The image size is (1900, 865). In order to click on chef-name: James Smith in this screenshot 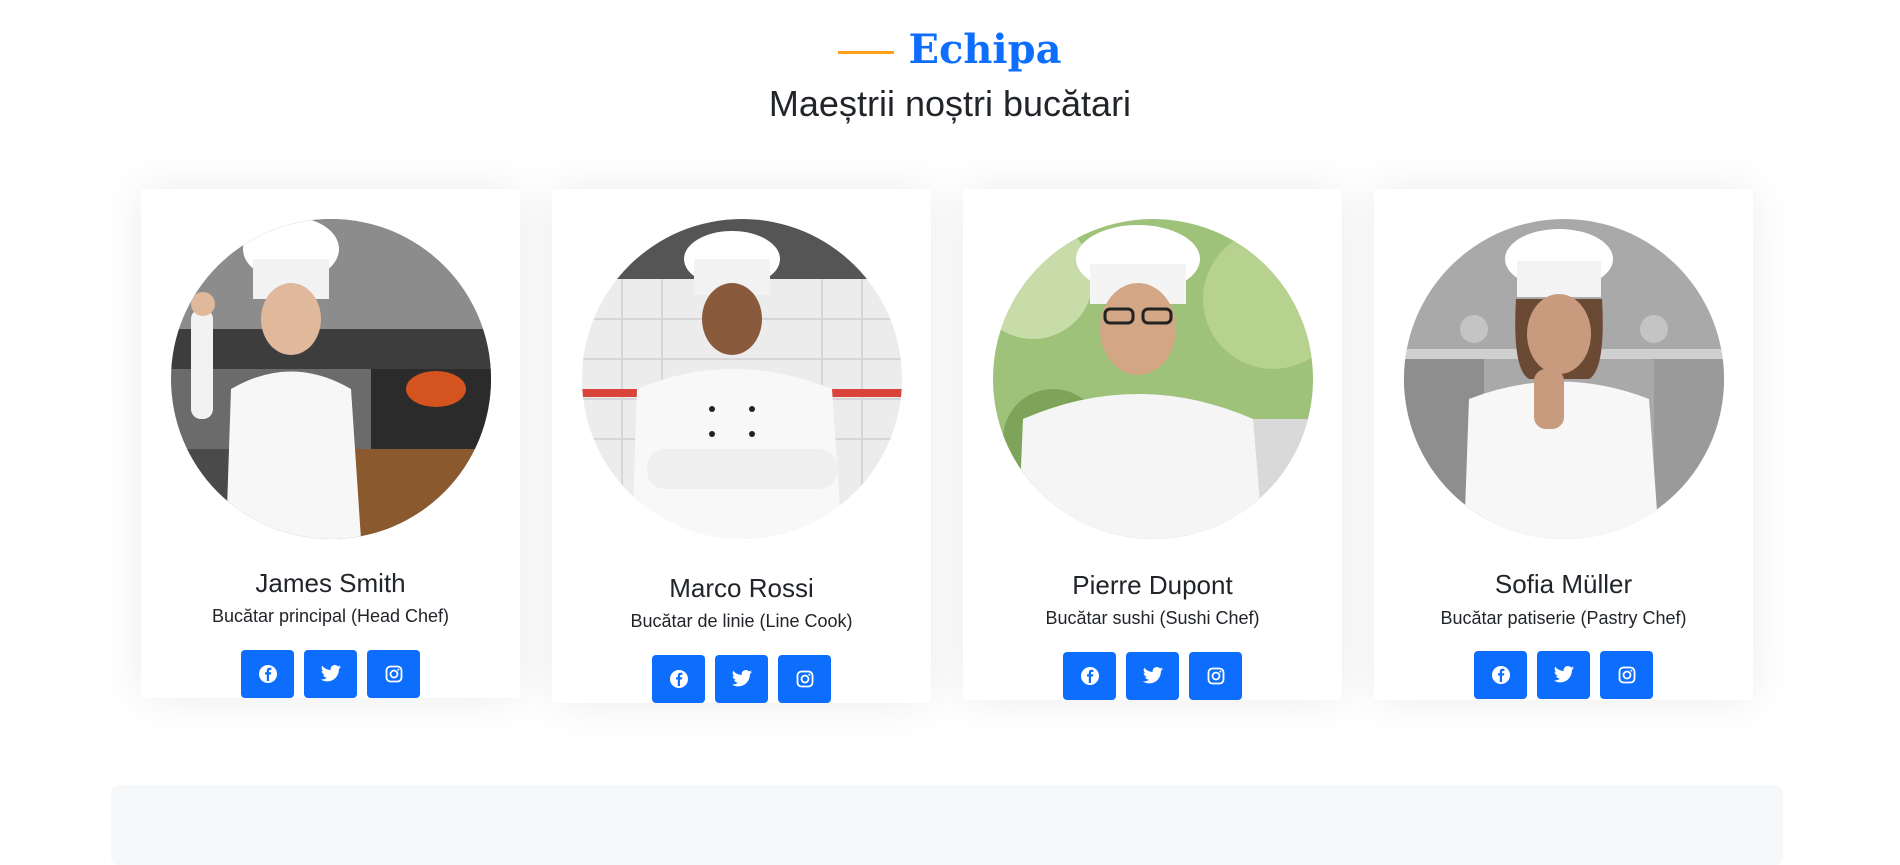, I will do `click(330, 583)`.